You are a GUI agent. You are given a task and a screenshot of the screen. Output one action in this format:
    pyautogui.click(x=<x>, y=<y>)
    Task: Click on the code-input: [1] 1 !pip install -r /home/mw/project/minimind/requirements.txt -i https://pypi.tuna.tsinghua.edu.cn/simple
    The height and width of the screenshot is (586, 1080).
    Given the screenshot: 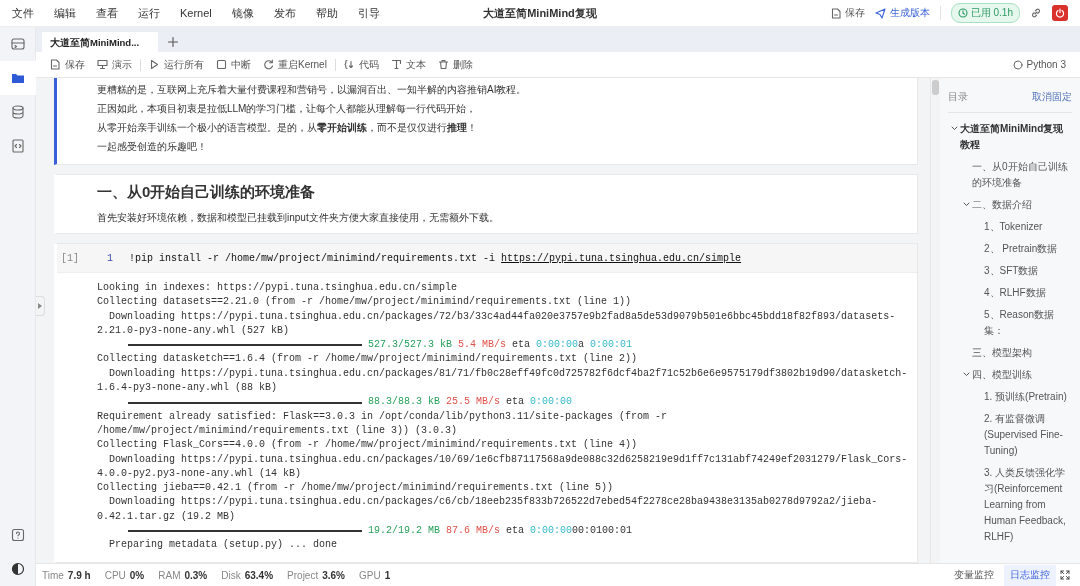 What is the action you would take?
    pyautogui.click(x=487, y=258)
    